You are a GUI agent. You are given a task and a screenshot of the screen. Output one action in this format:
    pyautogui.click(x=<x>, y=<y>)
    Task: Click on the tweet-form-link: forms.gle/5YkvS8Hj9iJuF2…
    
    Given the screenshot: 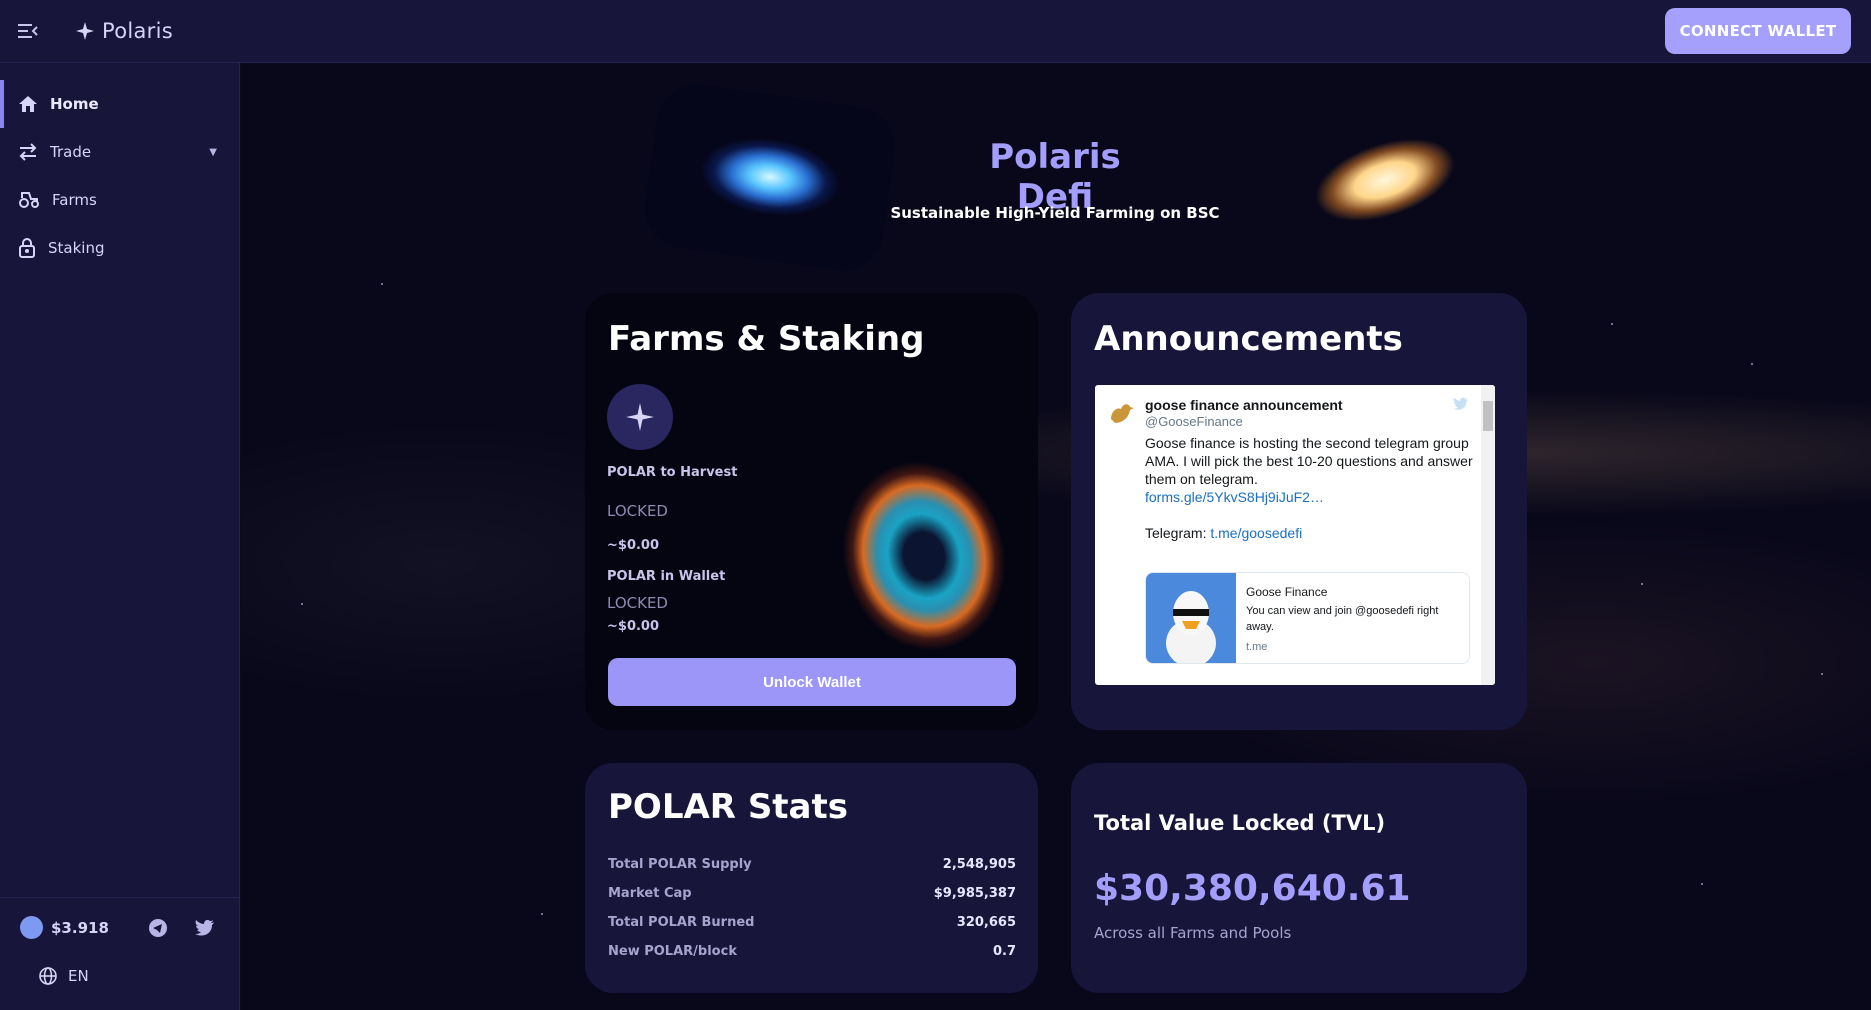 What is the action you would take?
    pyautogui.click(x=1234, y=497)
    